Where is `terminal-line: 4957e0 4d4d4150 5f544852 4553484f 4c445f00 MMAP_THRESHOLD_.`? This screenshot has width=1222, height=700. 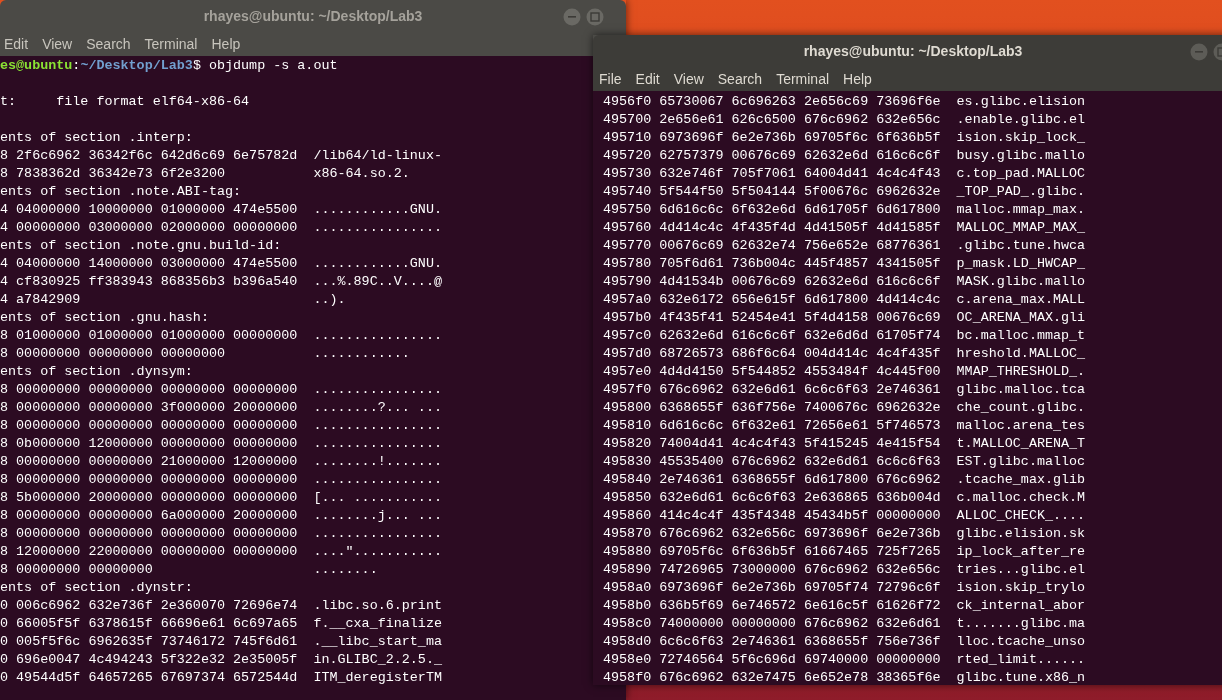 terminal-line: 4957e0 4d4d4150 5f544852 4553484f 4c445f00 MMAP_THRESHOLD_. is located at coordinates (845, 372).